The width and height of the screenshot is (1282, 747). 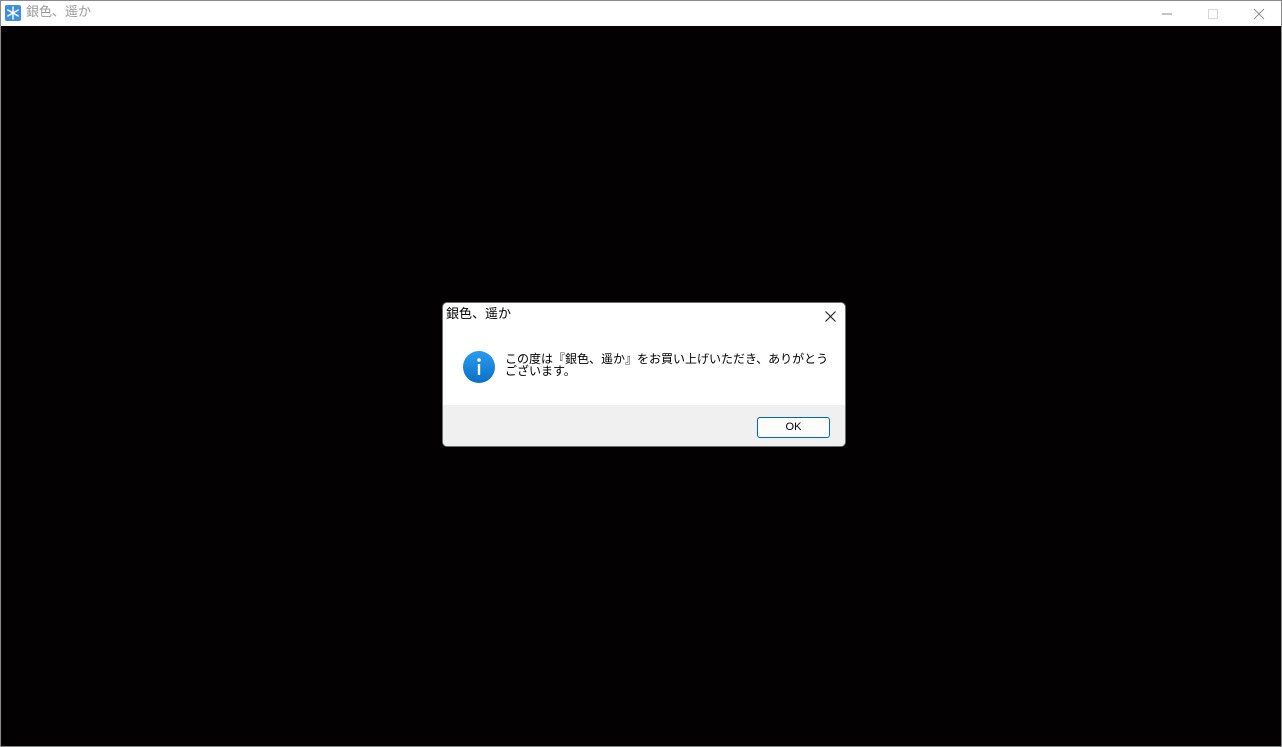 I want to click on ok-button: OK, so click(x=793, y=427).